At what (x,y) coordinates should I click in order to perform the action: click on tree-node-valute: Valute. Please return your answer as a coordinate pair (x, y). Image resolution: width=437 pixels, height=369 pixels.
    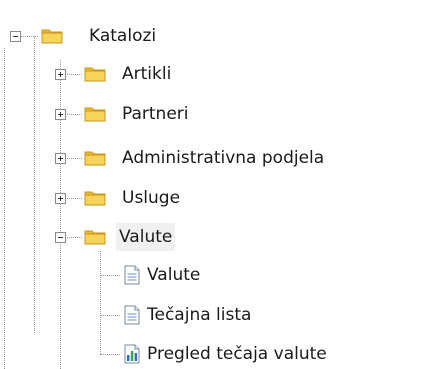
    Looking at the image, I should click on (150, 237).